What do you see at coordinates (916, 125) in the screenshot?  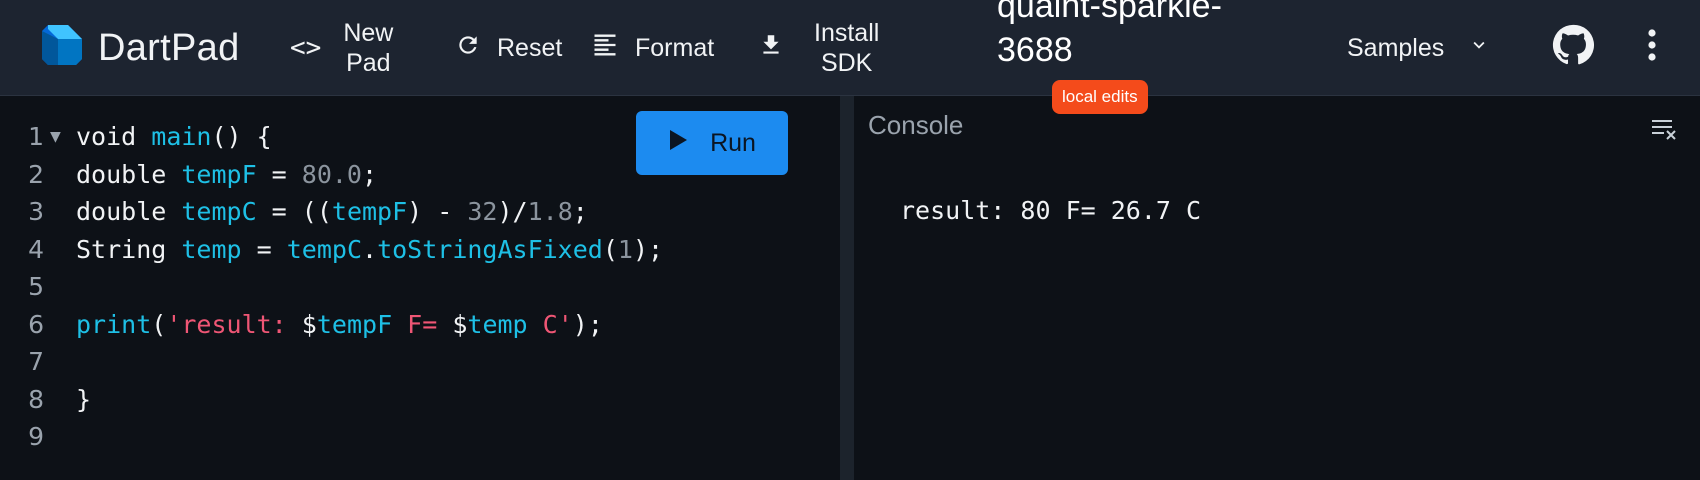 I see `console-title: Console` at bounding box center [916, 125].